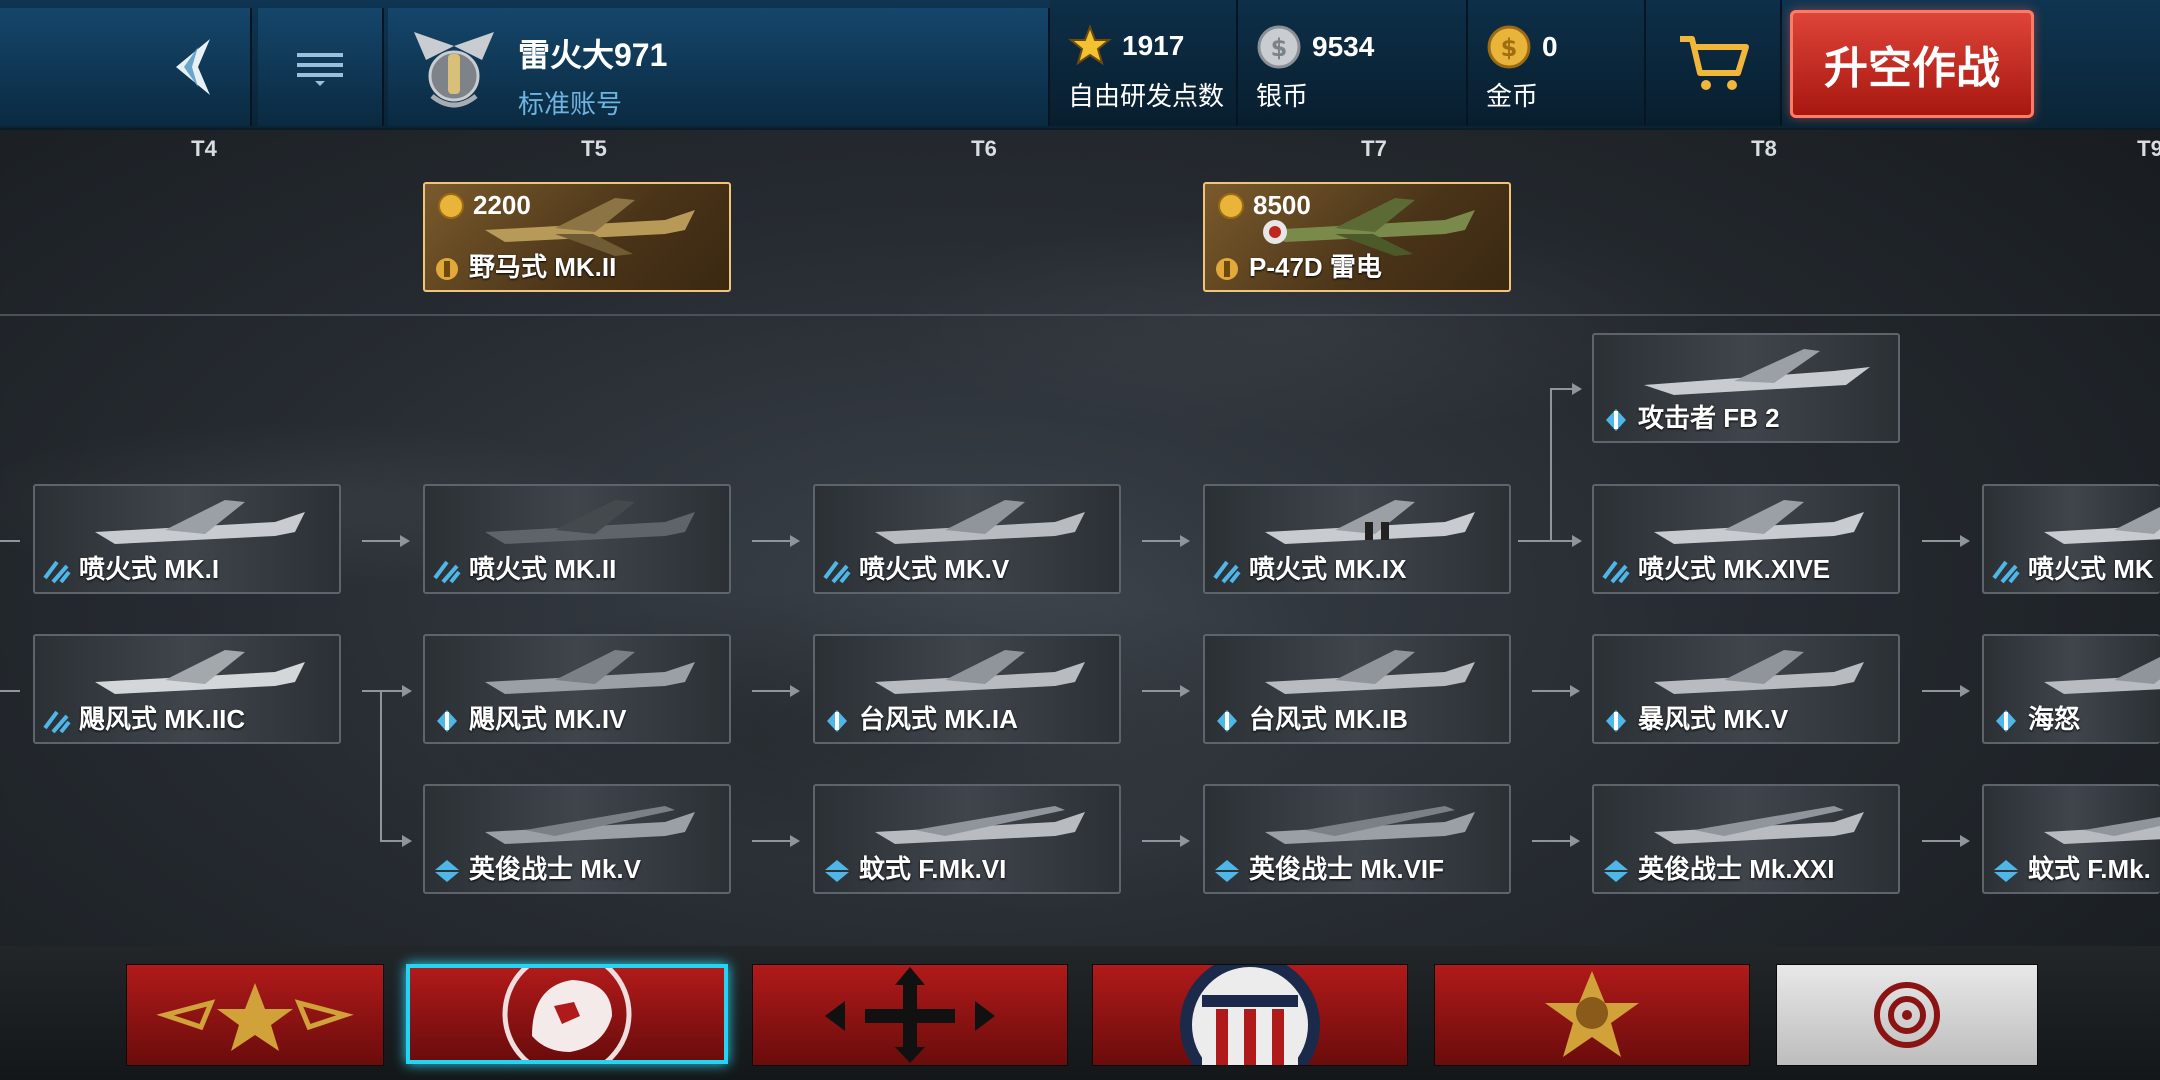 The width and height of the screenshot is (2160, 1080). Describe the element at coordinates (126, 67) in the screenshot. I see `back-button` at that location.